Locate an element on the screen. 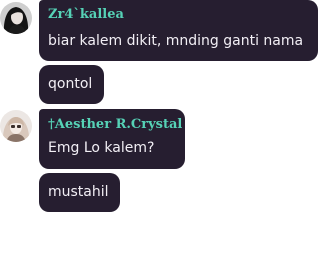 The width and height of the screenshot is (320, 262). message-text: mustahil is located at coordinates (78, 192).